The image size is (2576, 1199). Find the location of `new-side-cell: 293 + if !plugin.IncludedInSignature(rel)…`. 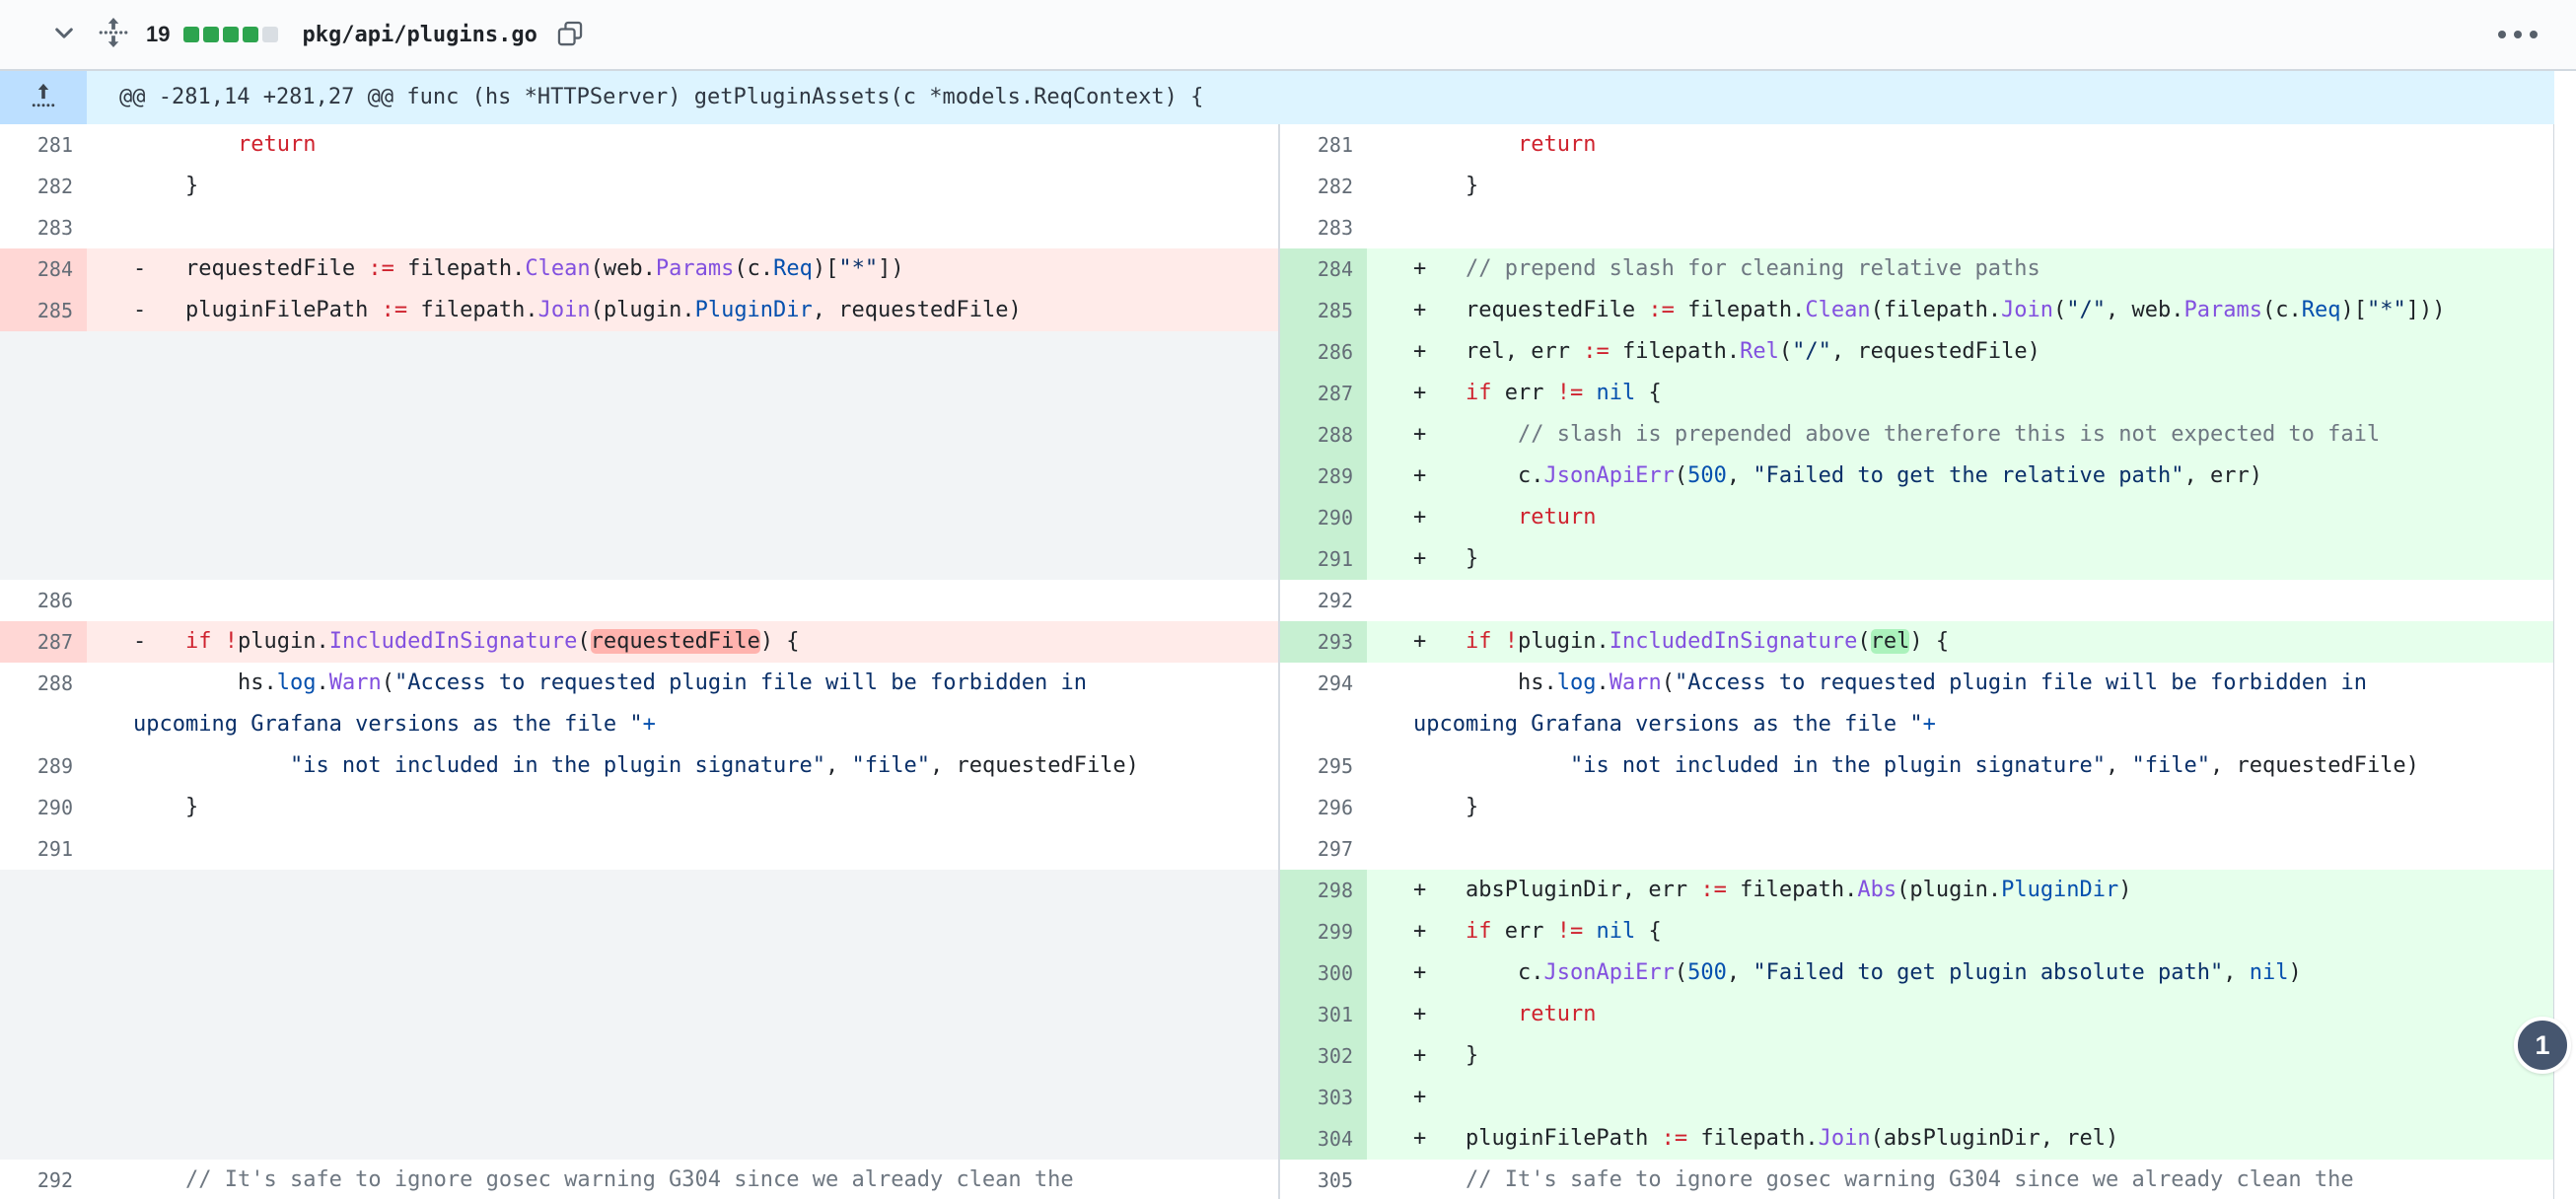

new-side-cell: 293 + if !plugin.IncludedInSignature(rel)… is located at coordinates (1915, 642).